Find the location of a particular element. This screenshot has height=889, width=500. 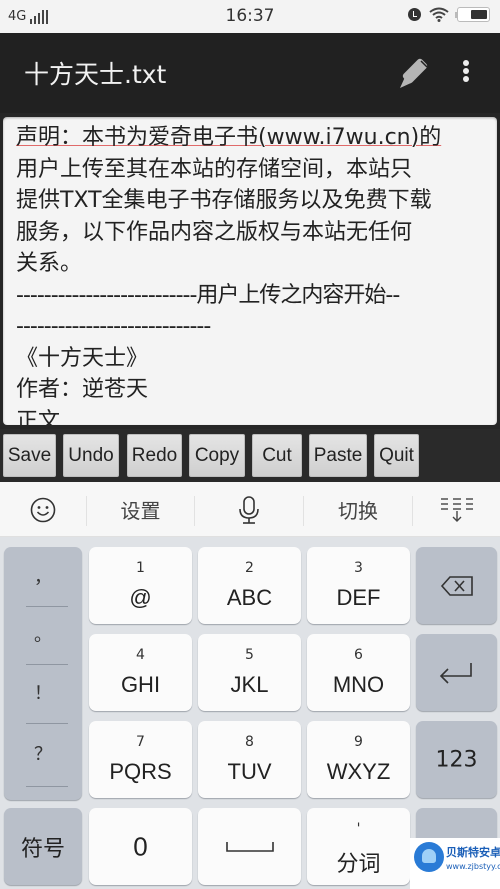

editor-line: 正文 is located at coordinates (38, 417).